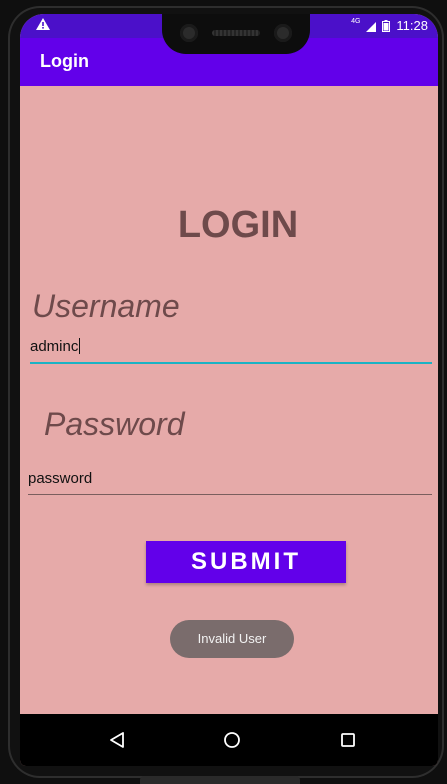  I want to click on network-type-label: 4G, so click(356, 21).